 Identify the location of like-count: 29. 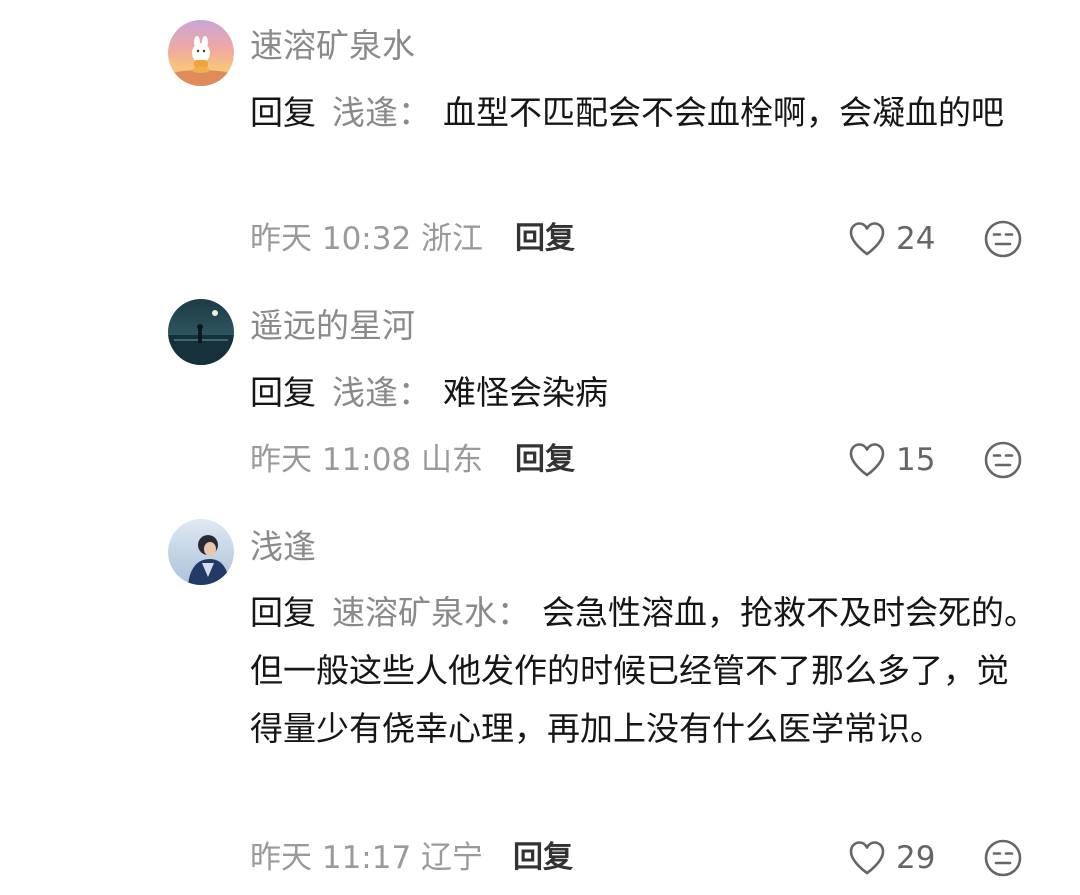
(916, 858).